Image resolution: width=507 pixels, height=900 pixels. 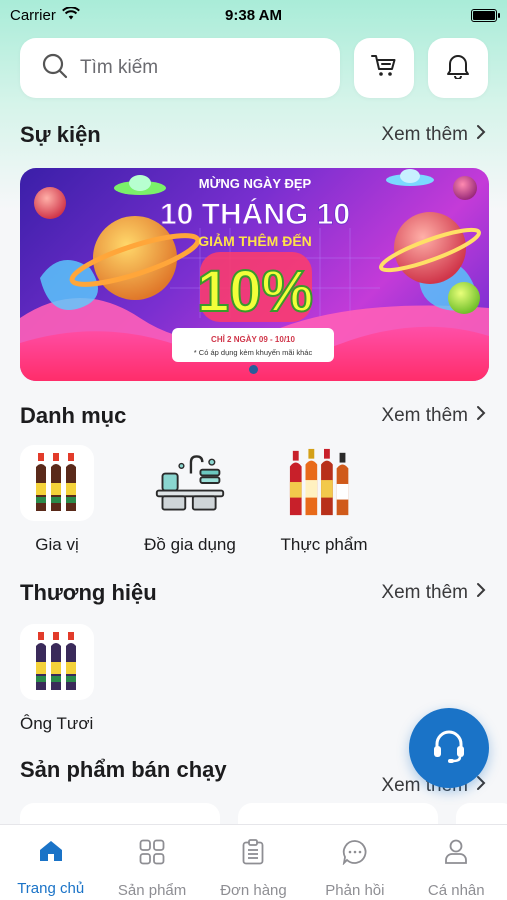 I want to click on brand-label: Ông Tươi, so click(x=57, y=723).